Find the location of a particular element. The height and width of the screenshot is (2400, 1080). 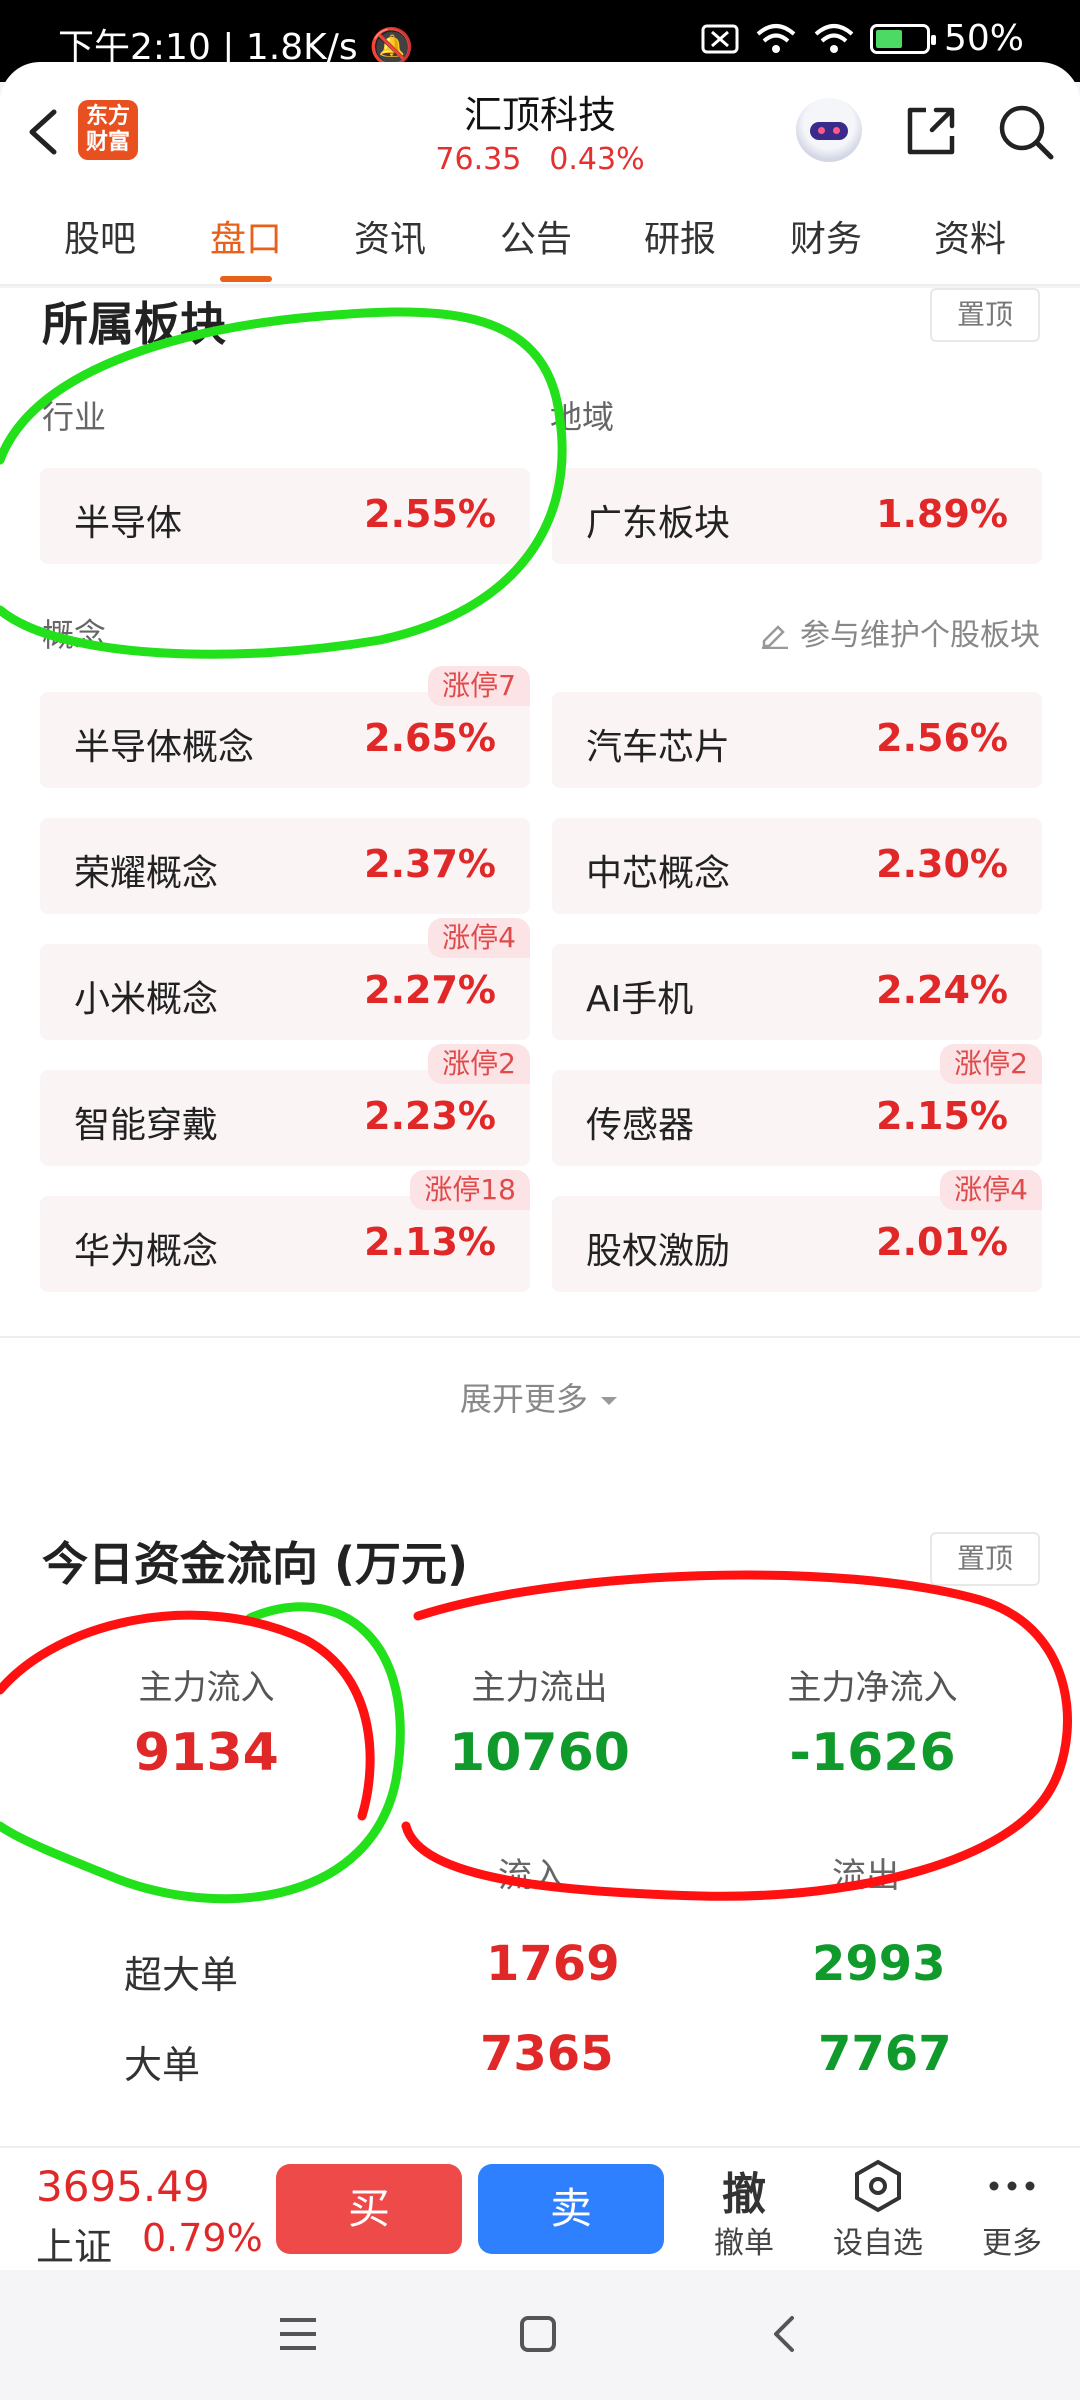

sector-title: 所属板块 is located at coordinates (134, 324).